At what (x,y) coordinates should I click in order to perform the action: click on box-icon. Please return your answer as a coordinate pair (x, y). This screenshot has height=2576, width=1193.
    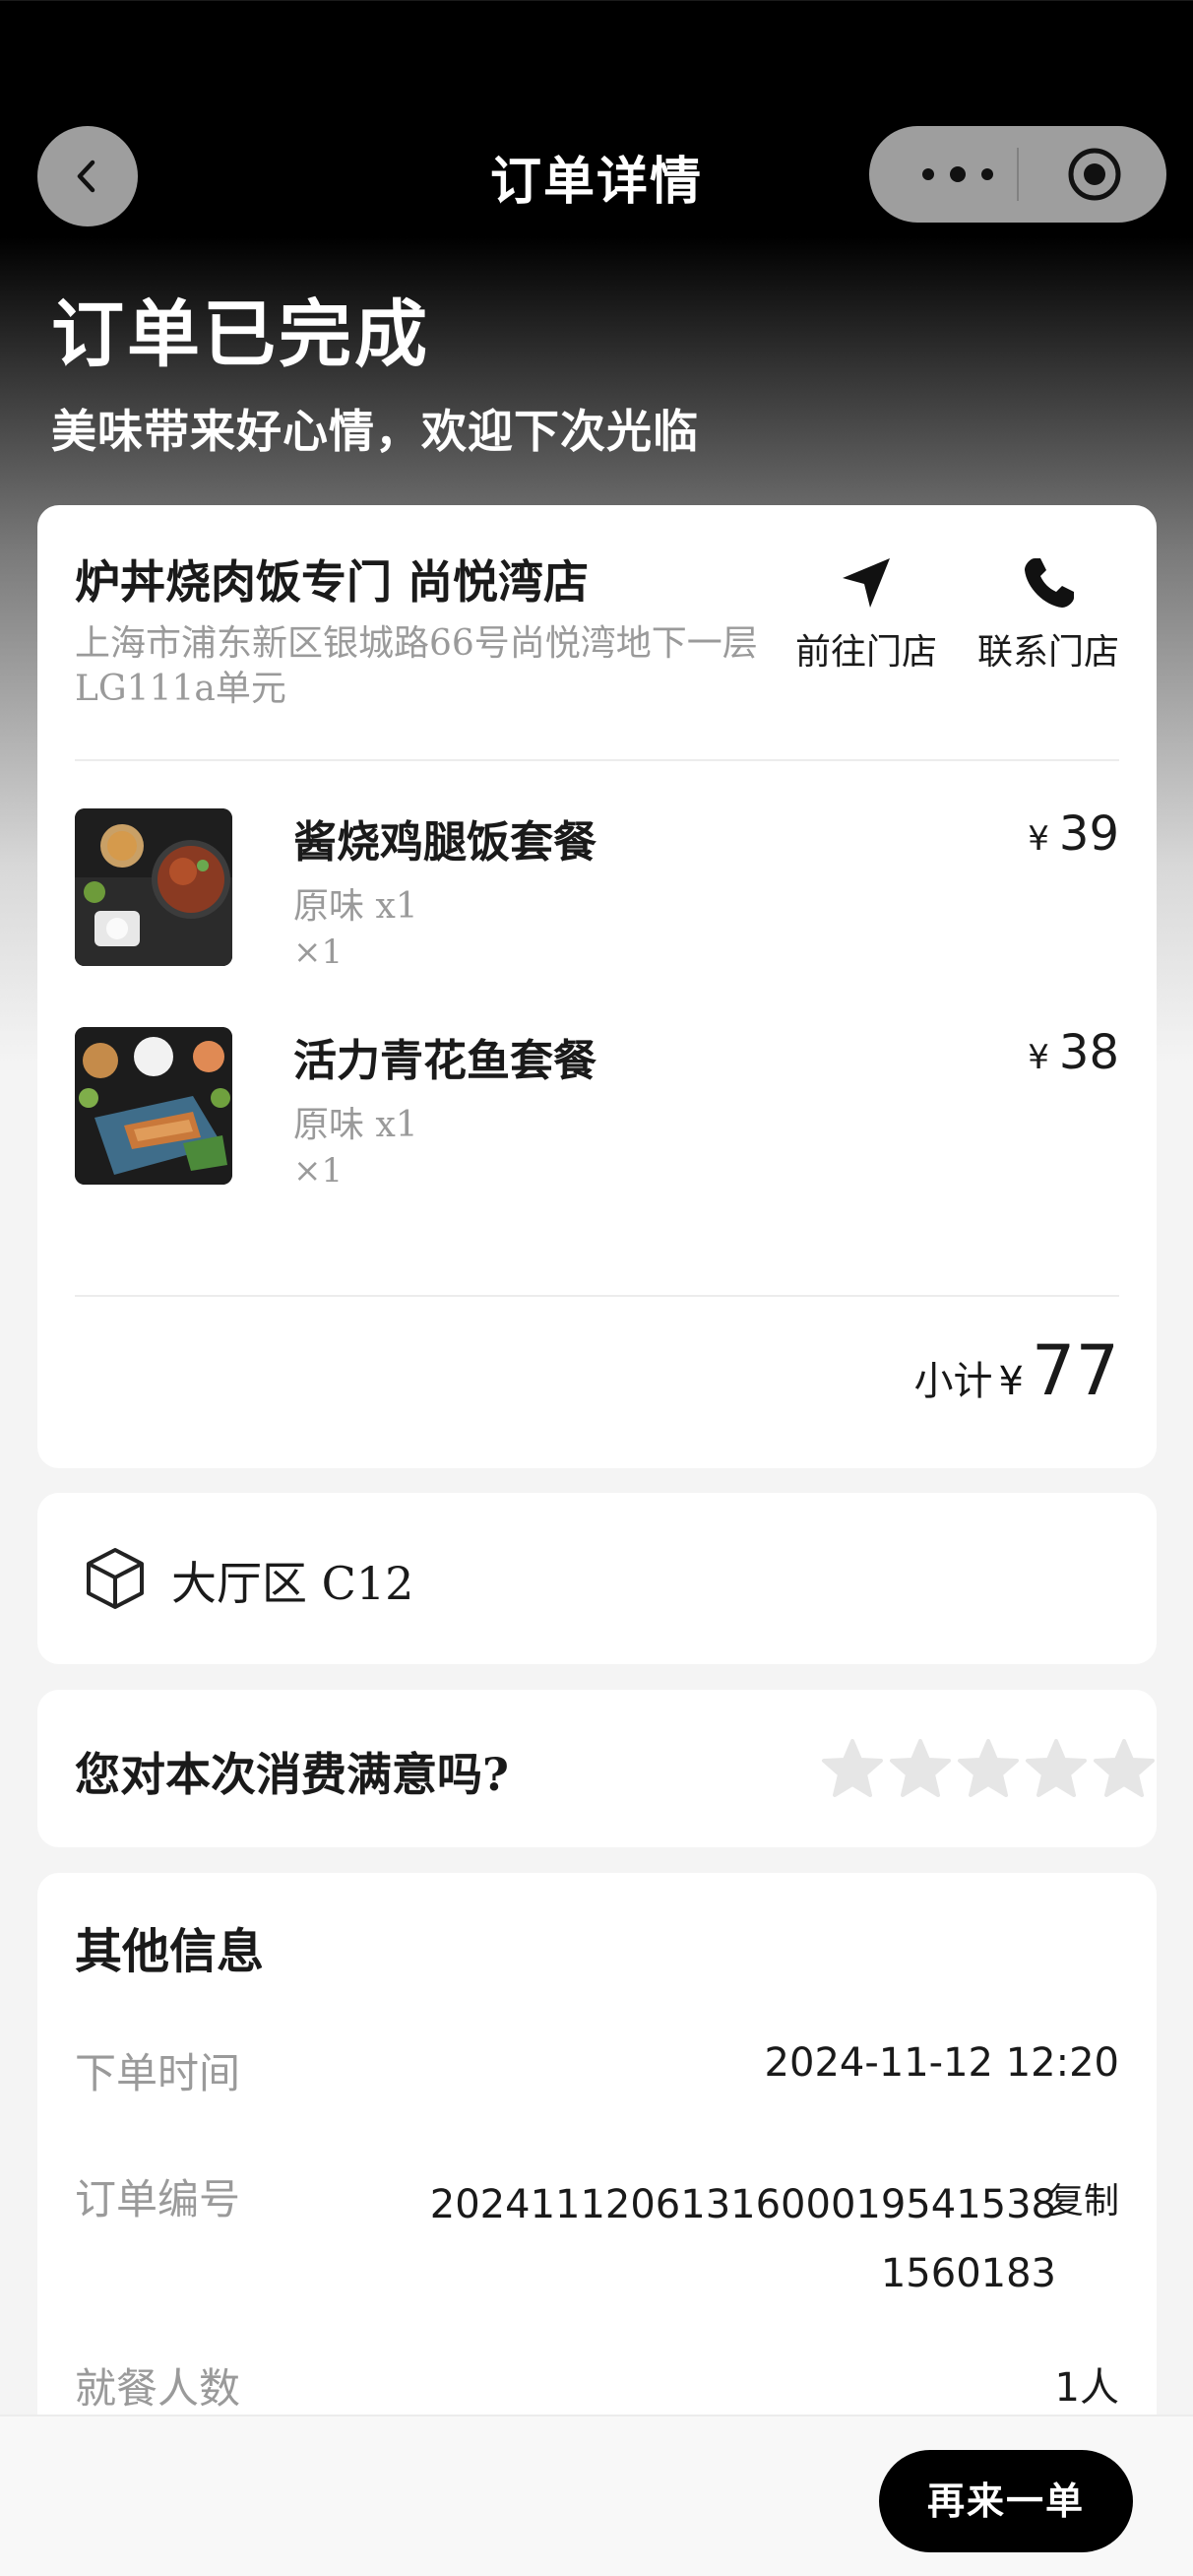
    Looking at the image, I should click on (115, 1578).